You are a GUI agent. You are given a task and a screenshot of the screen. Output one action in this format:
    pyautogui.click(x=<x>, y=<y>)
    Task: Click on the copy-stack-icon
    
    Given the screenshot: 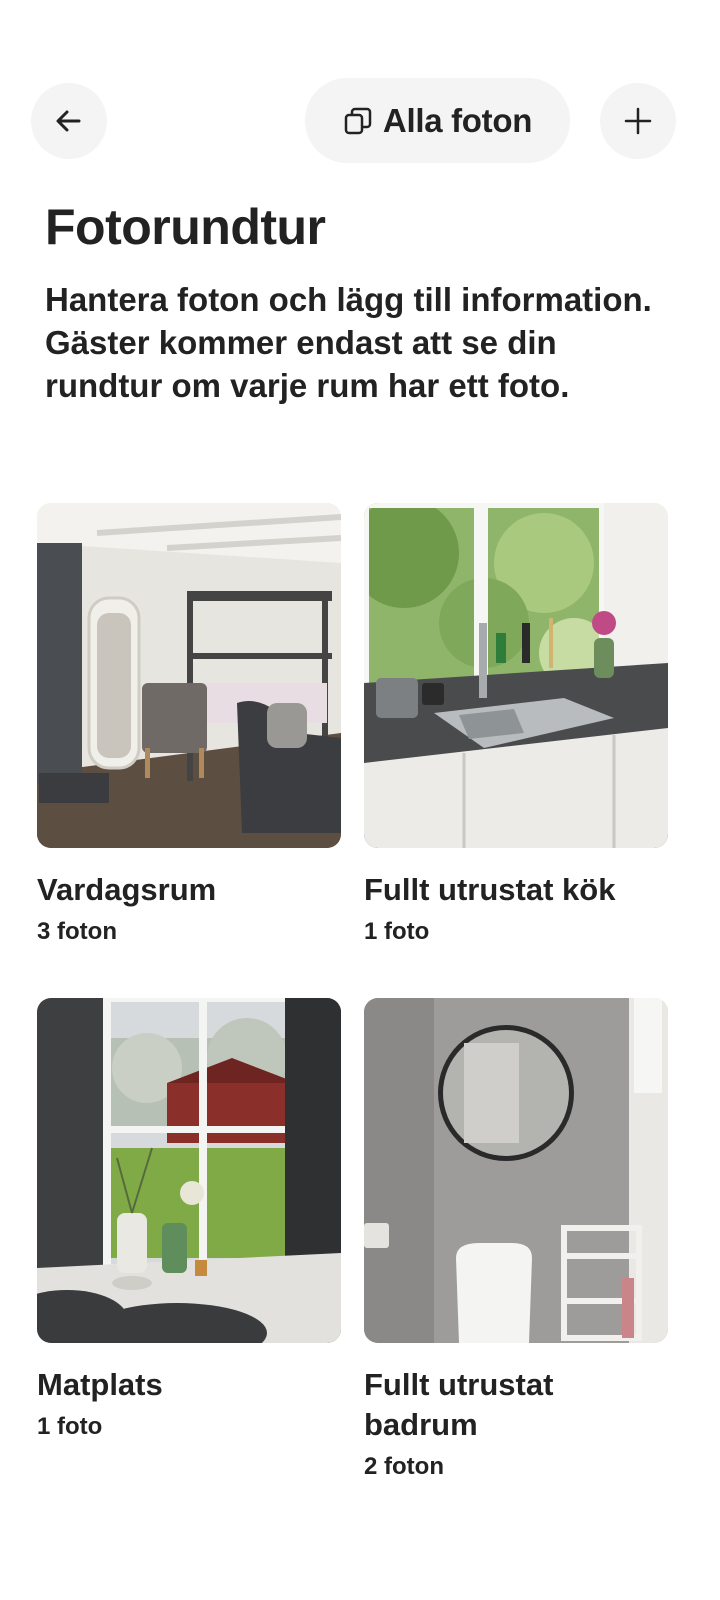 What is the action you would take?
    pyautogui.click(x=358, y=120)
    